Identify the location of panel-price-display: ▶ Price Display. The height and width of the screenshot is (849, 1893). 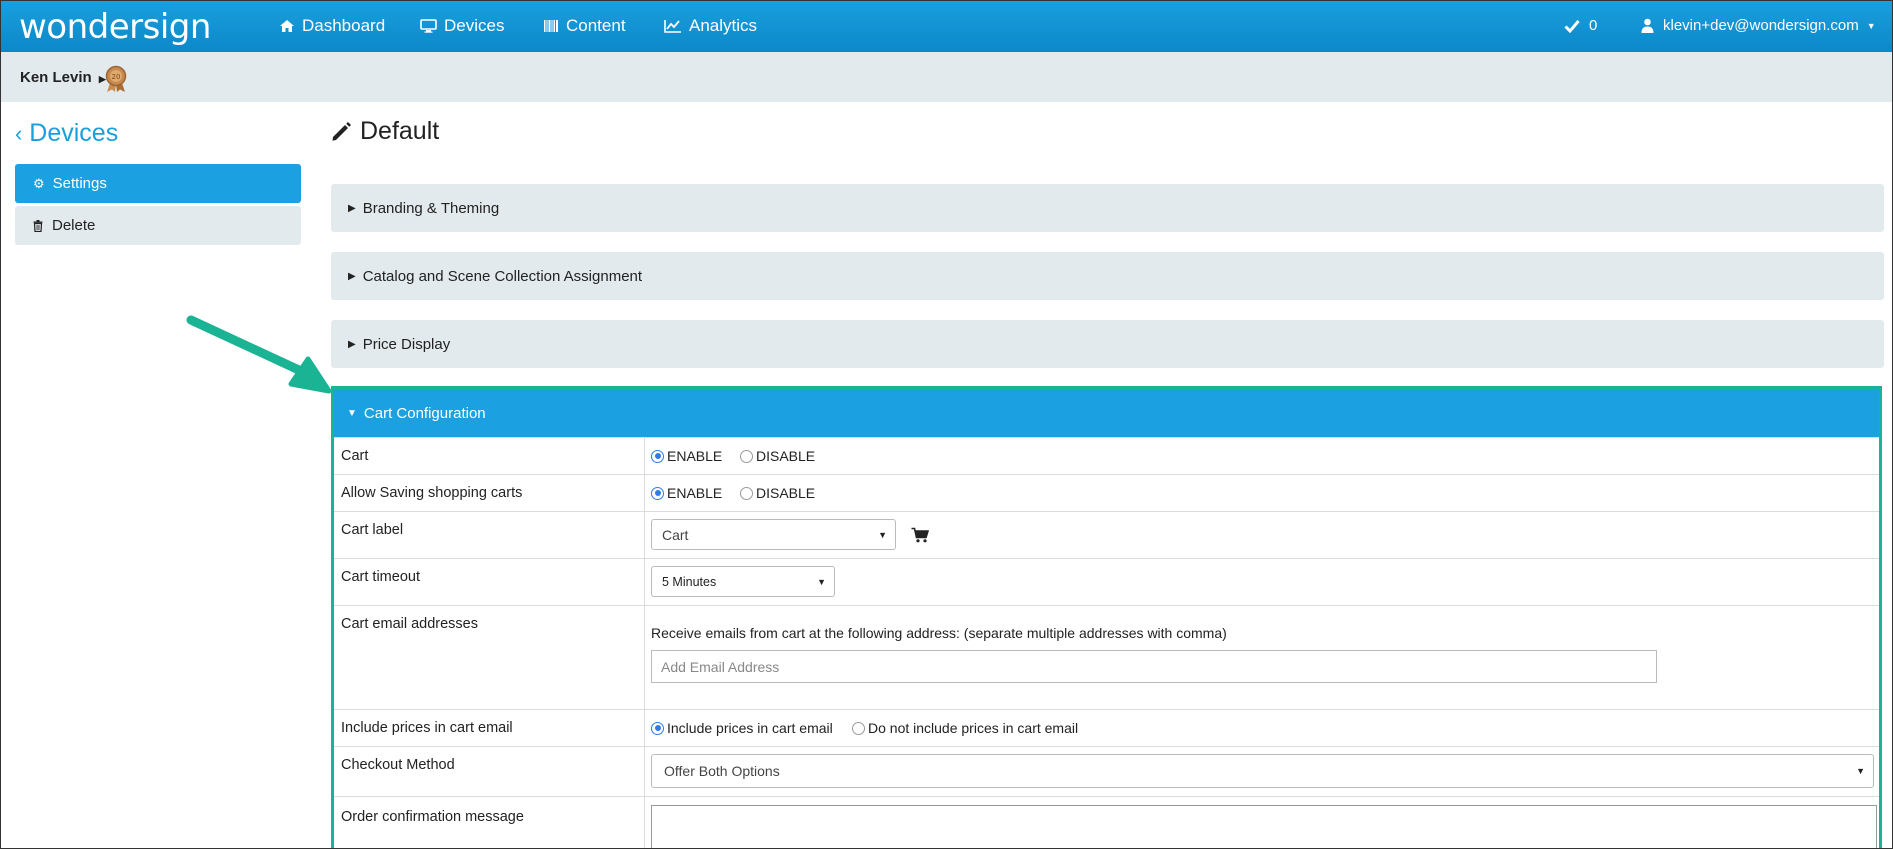
(1107, 344).